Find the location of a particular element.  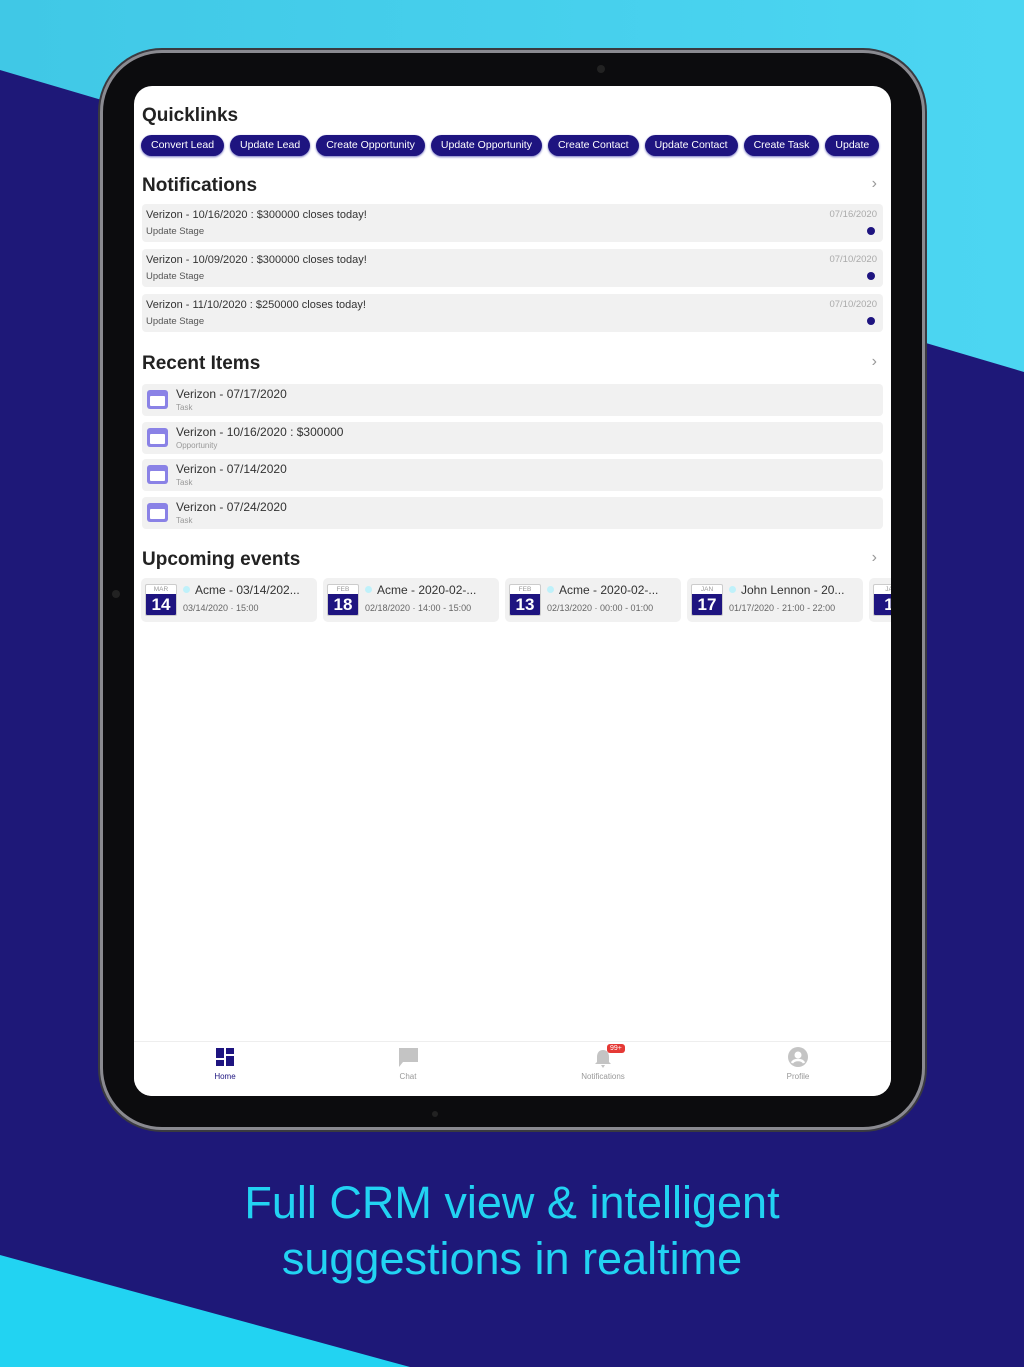

recent-item-type: Opportunity is located at coordinates (197, 445).